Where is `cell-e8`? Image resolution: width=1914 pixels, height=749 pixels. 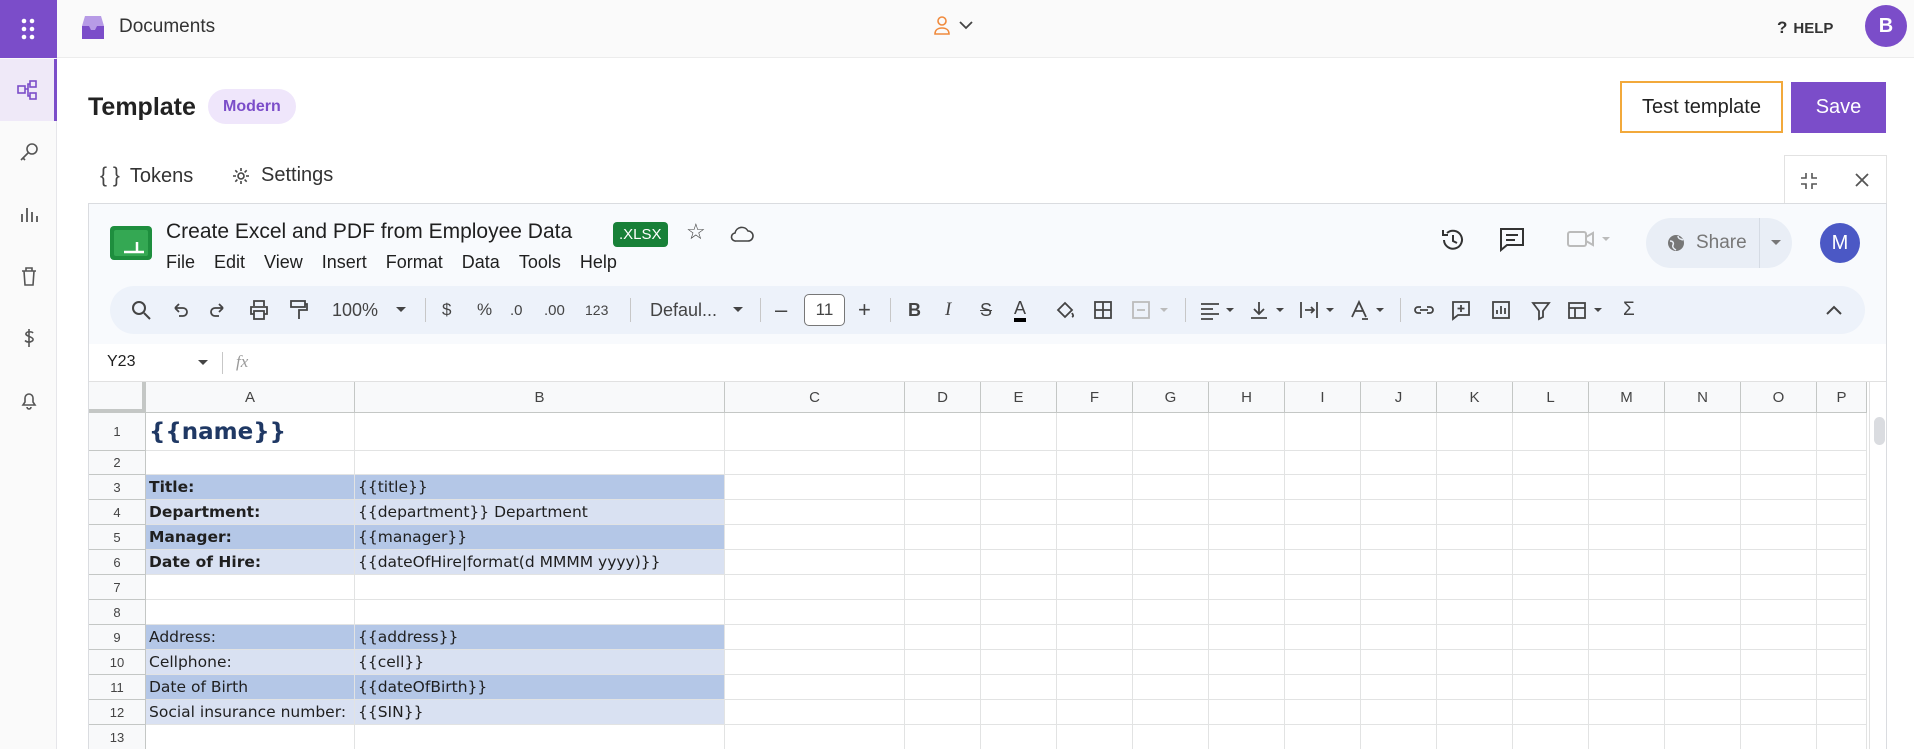
cell-e8 is located at coordinates (1019, 612).